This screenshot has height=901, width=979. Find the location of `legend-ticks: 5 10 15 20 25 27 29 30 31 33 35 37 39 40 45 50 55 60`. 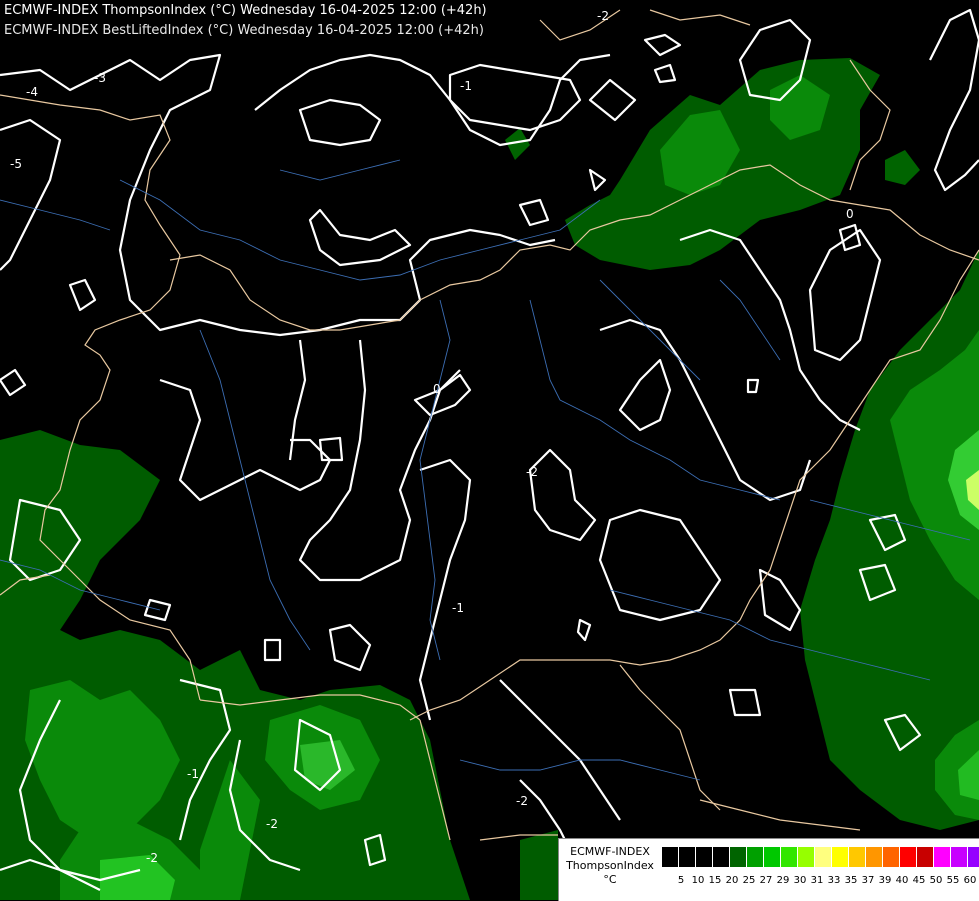

legend-ticks: 5 10 15 20 25 27 29 30 31 33 35 37 39 40 45 50 55 60 is located at coordinates (820, 882).